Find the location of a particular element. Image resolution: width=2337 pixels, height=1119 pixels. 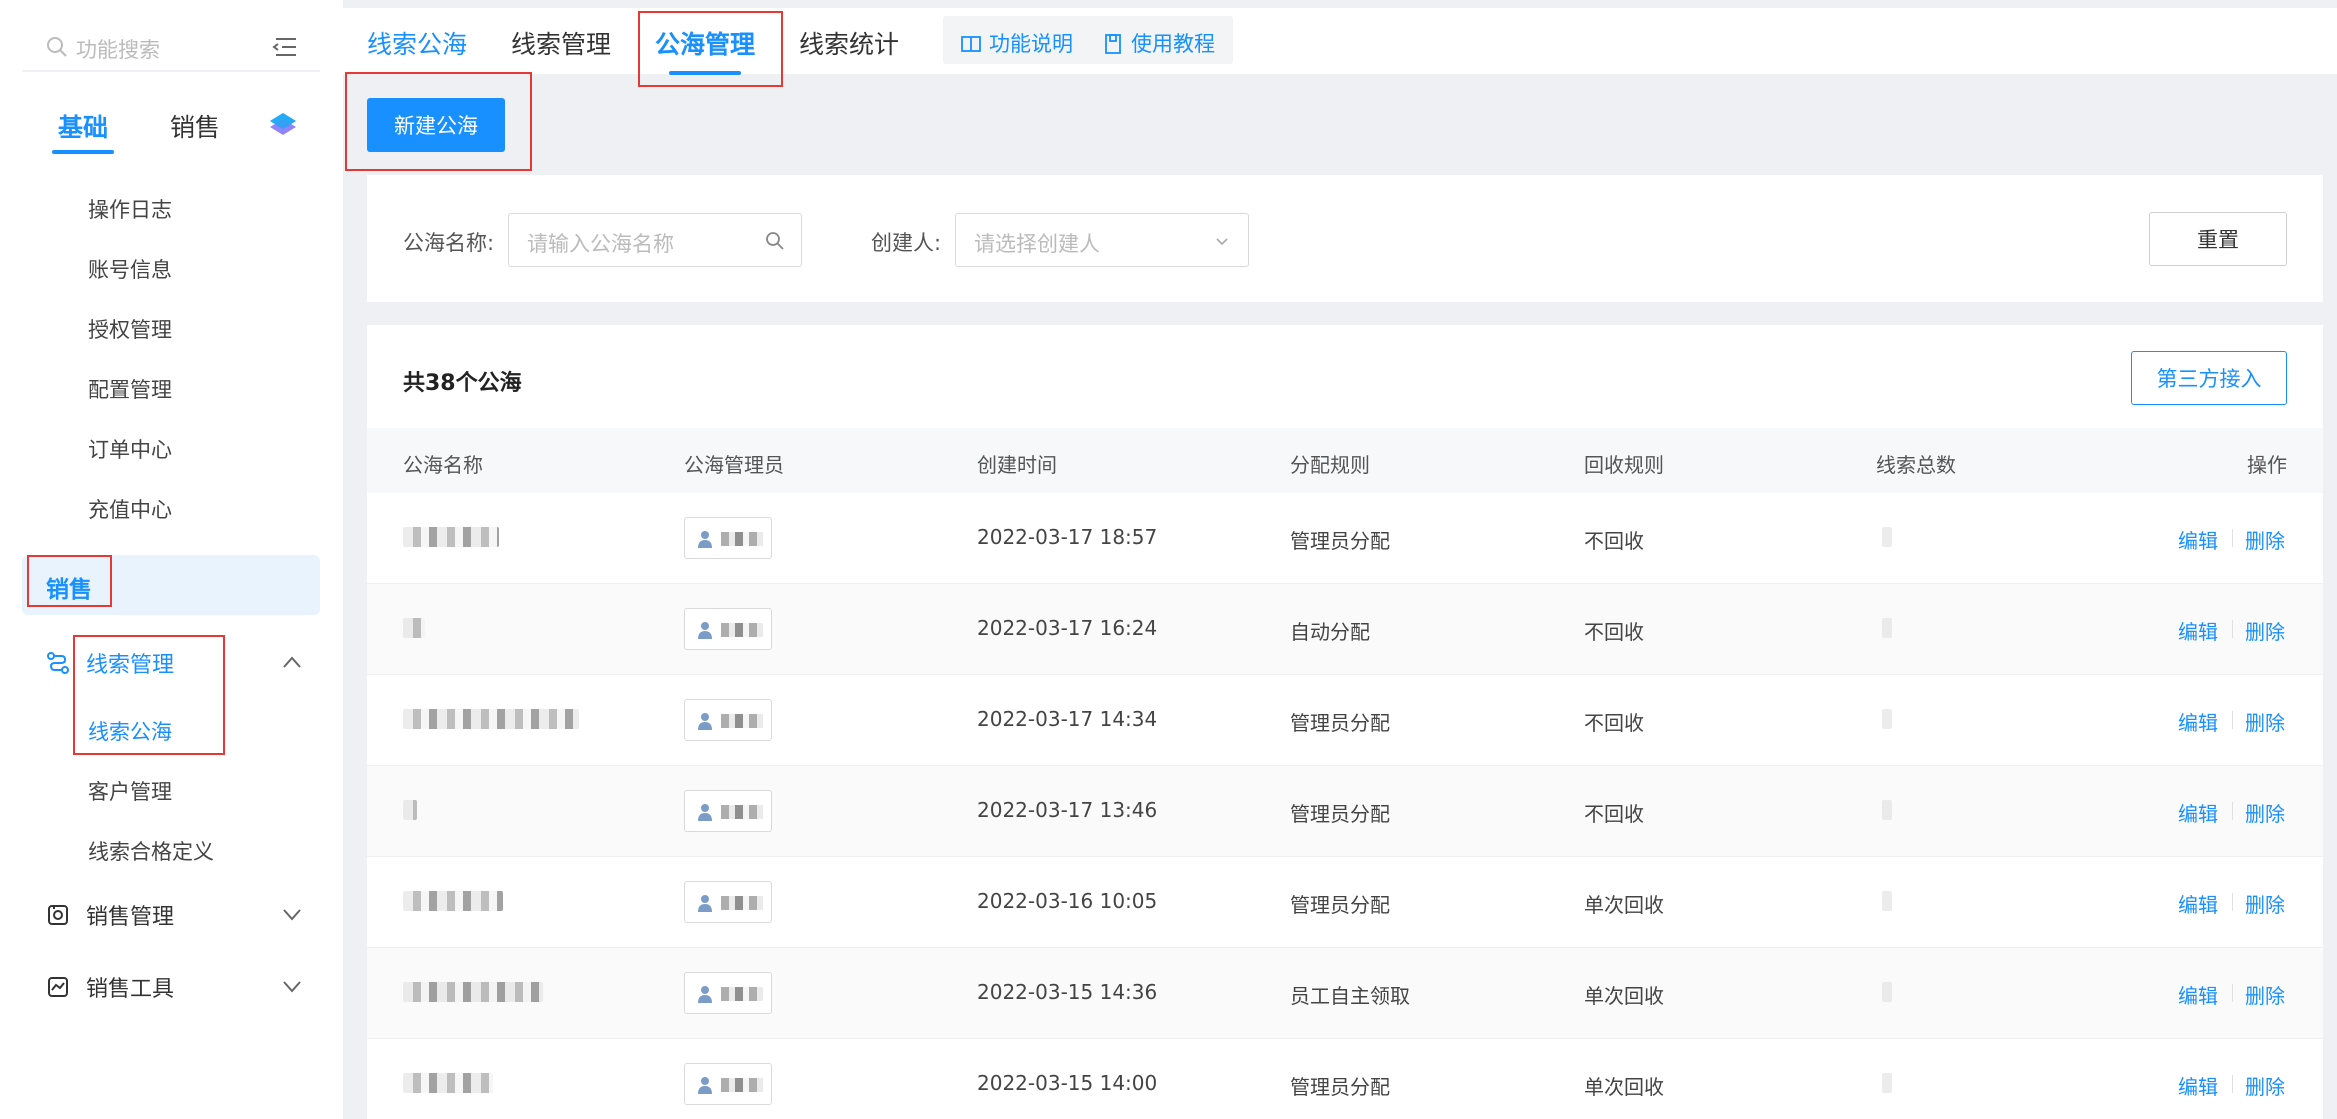

table-row: 2022-03-17 18:57 管理员分配 不回收 编辑 删除 is located at coordinates (1345, 538).